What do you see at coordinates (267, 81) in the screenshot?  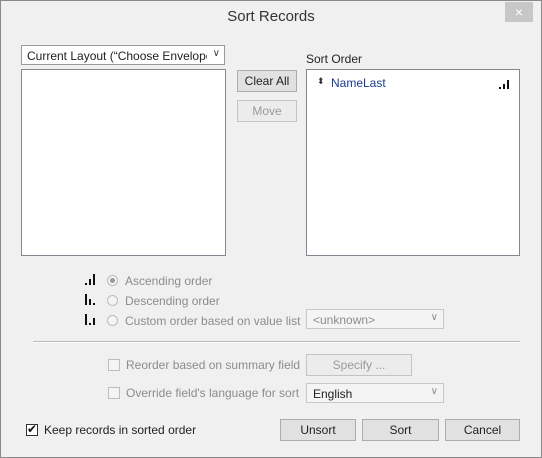 I see `clear-all-button: Clear All` at bounding box center [267, 81].